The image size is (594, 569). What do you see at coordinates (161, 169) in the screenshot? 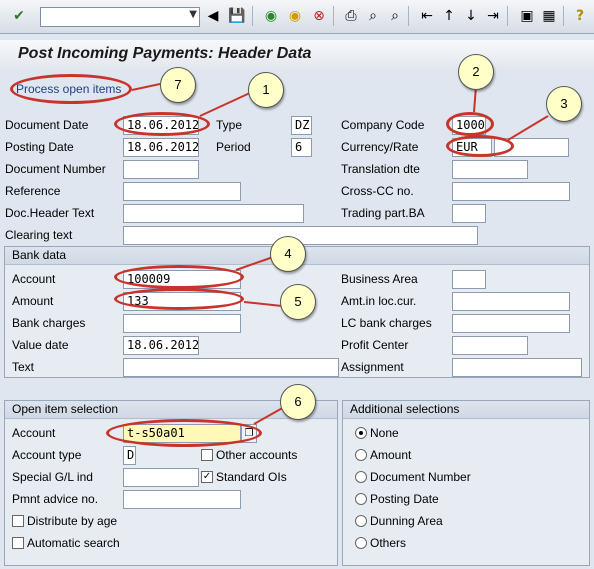
I see `document-number-field` at bounding box center [161, 169].